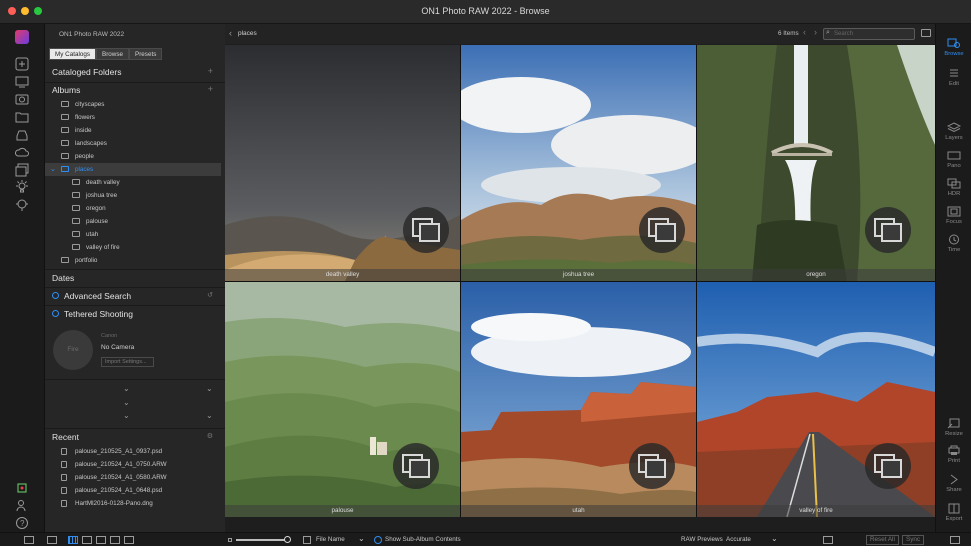 The height and width of the screenshot is (546, 971). I want to click on recent-item: palouse_210524_A1_0648.psd, so click(133, 490).